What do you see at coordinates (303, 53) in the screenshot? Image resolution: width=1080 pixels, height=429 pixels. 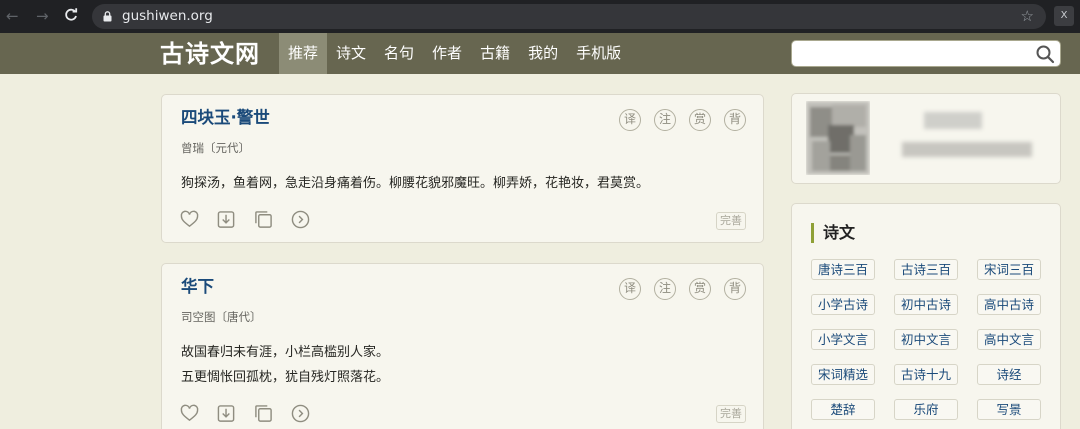 I see `nav-recommend: 推荐` at bounding box center [303, 53].